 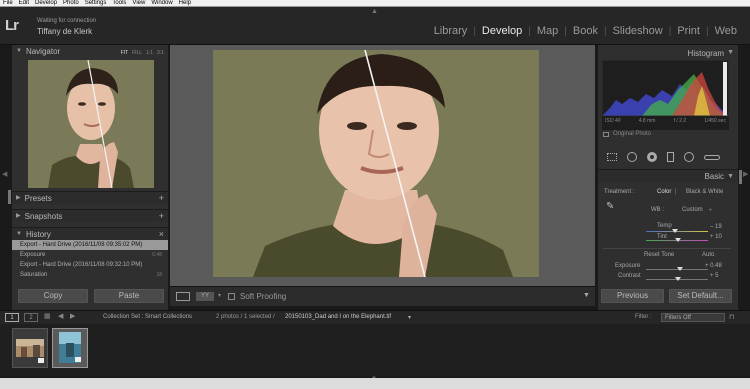 I want to click on white-balance-dropper-icon: ✎, so click(x=611, y=208).